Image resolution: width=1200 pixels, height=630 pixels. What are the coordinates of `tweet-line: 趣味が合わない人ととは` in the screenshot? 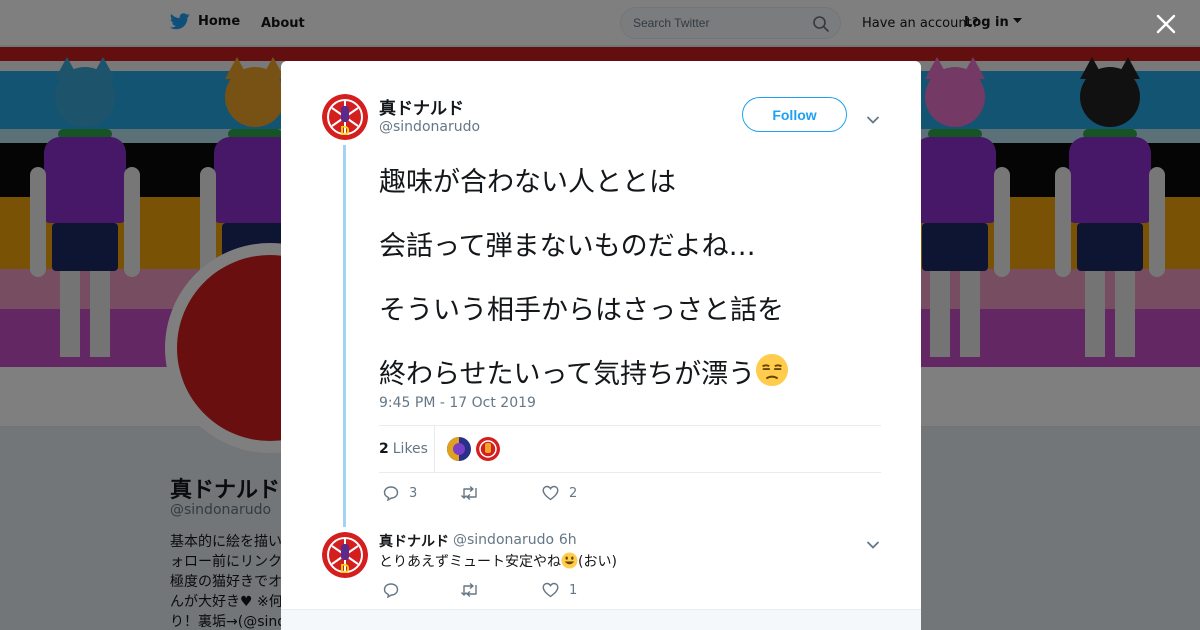 It's located at (527, 182).